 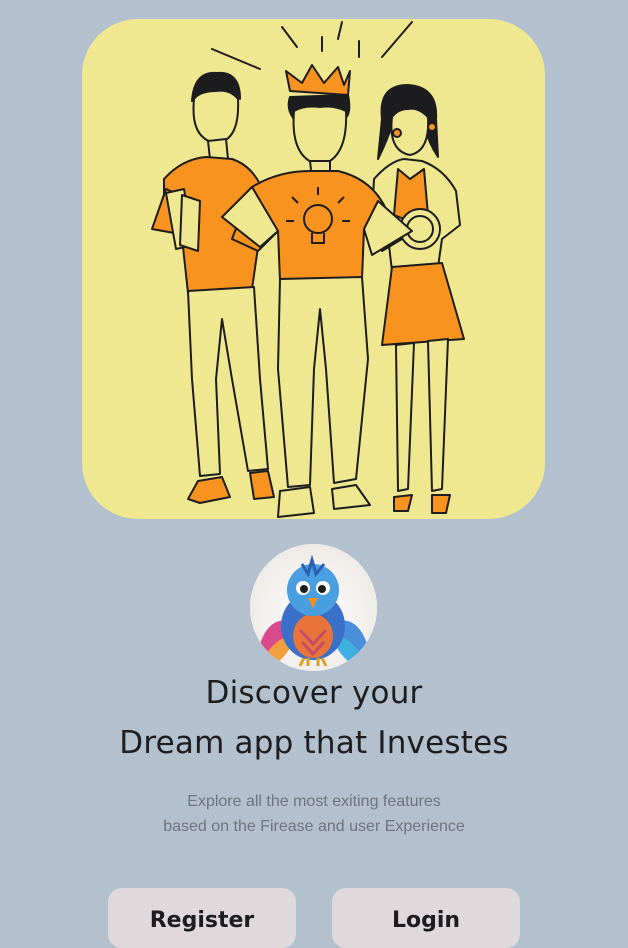 What do you see at coordinates (314, 826) in the screenshot?
I see `subtitle-line-2: based on the Firease and user Experience` at bounding box center [314, 826].